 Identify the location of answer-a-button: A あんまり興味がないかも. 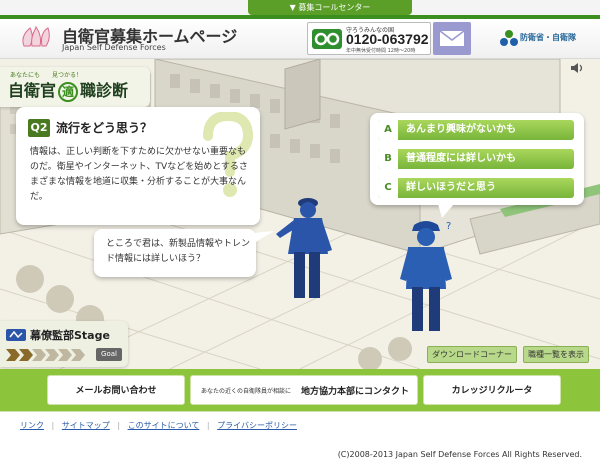
(476, 130).